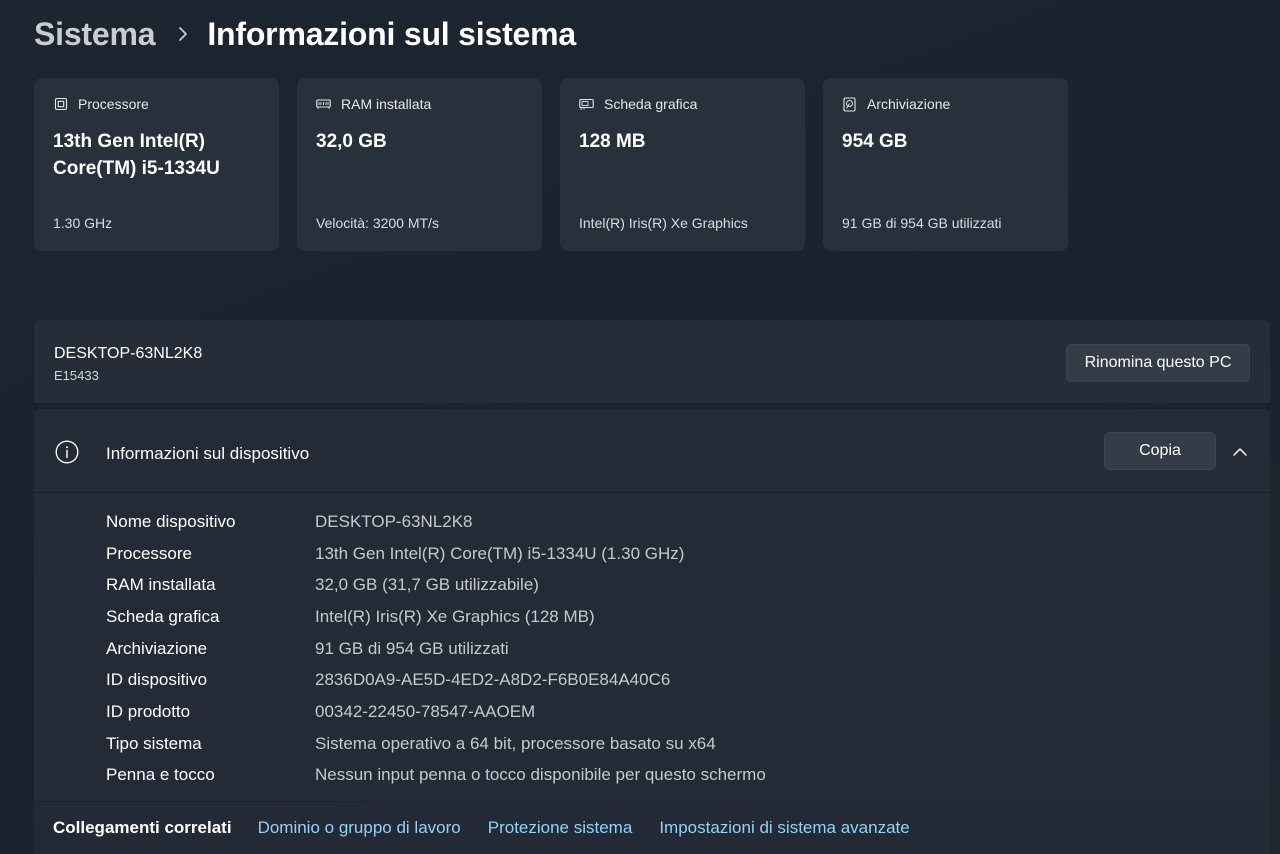  What do you see at coordinates (351, 141) in the screenshot?
I see `card-value: 32,0 GB` at bounding box center [351, 141].